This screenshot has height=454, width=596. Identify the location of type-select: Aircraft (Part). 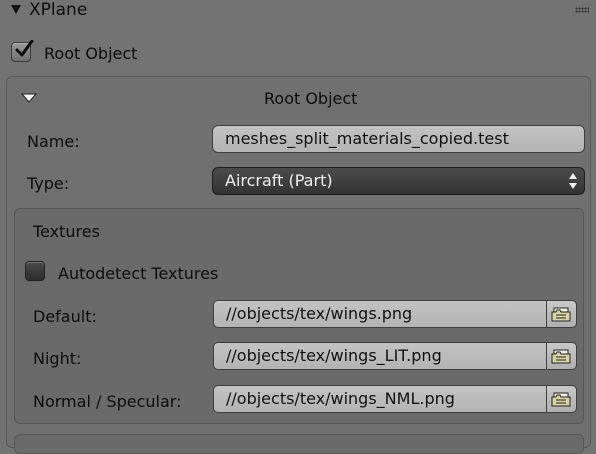
(398, 181).